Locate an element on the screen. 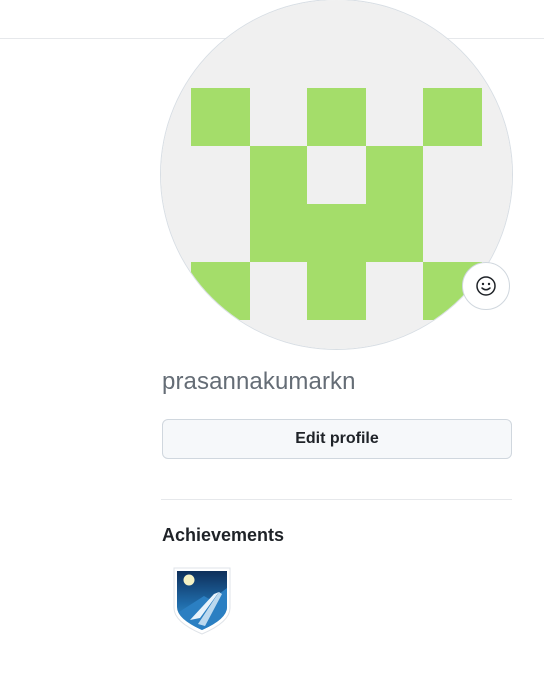 This screenshot has height=694, width=544. set-status-button is located at coordinates (486, 286).